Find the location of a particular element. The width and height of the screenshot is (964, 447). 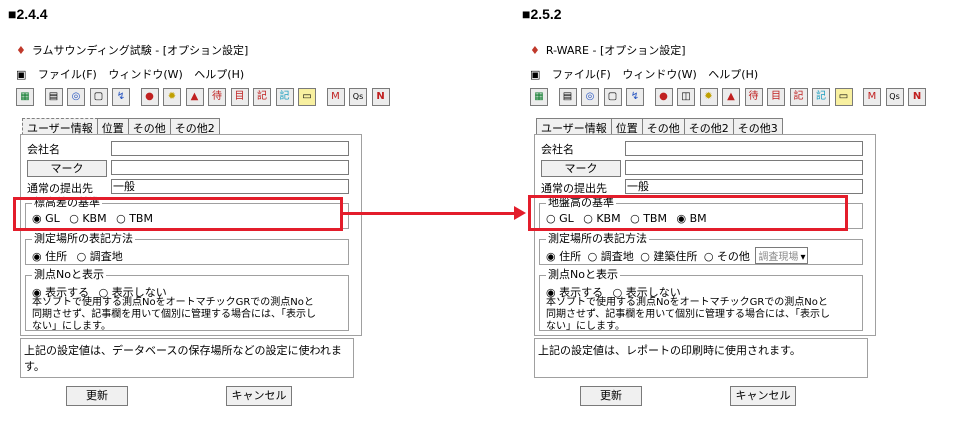

cancel-button-right: キャンセル is located at coordinates (763, 396).